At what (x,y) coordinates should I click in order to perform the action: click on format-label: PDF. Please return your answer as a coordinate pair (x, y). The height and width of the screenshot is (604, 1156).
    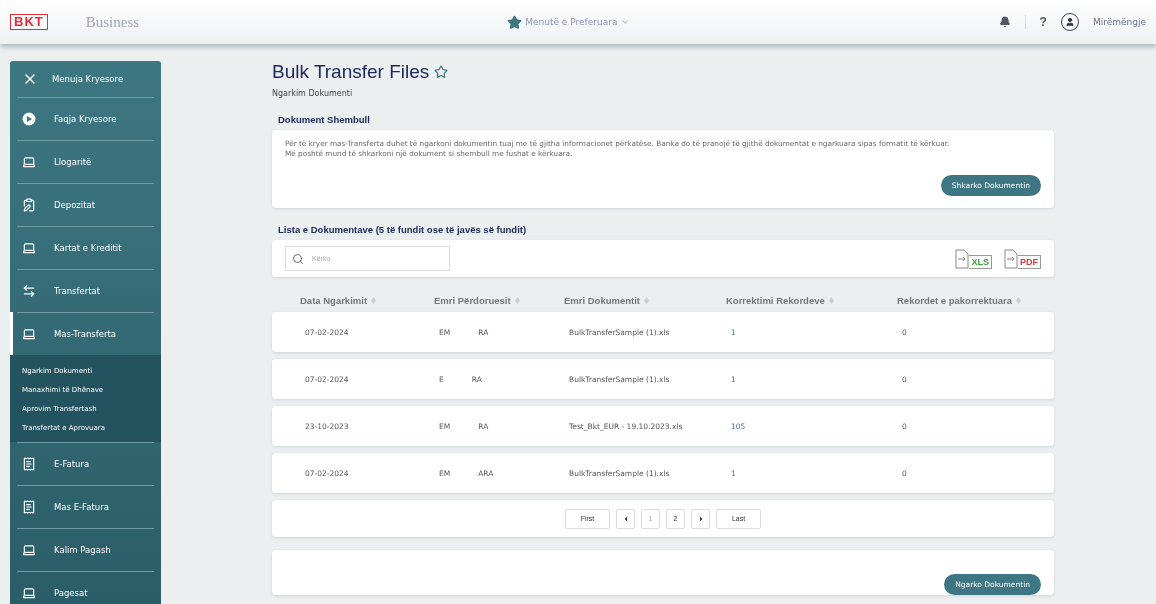
    Looking at the image, I should click on (1029, 261).